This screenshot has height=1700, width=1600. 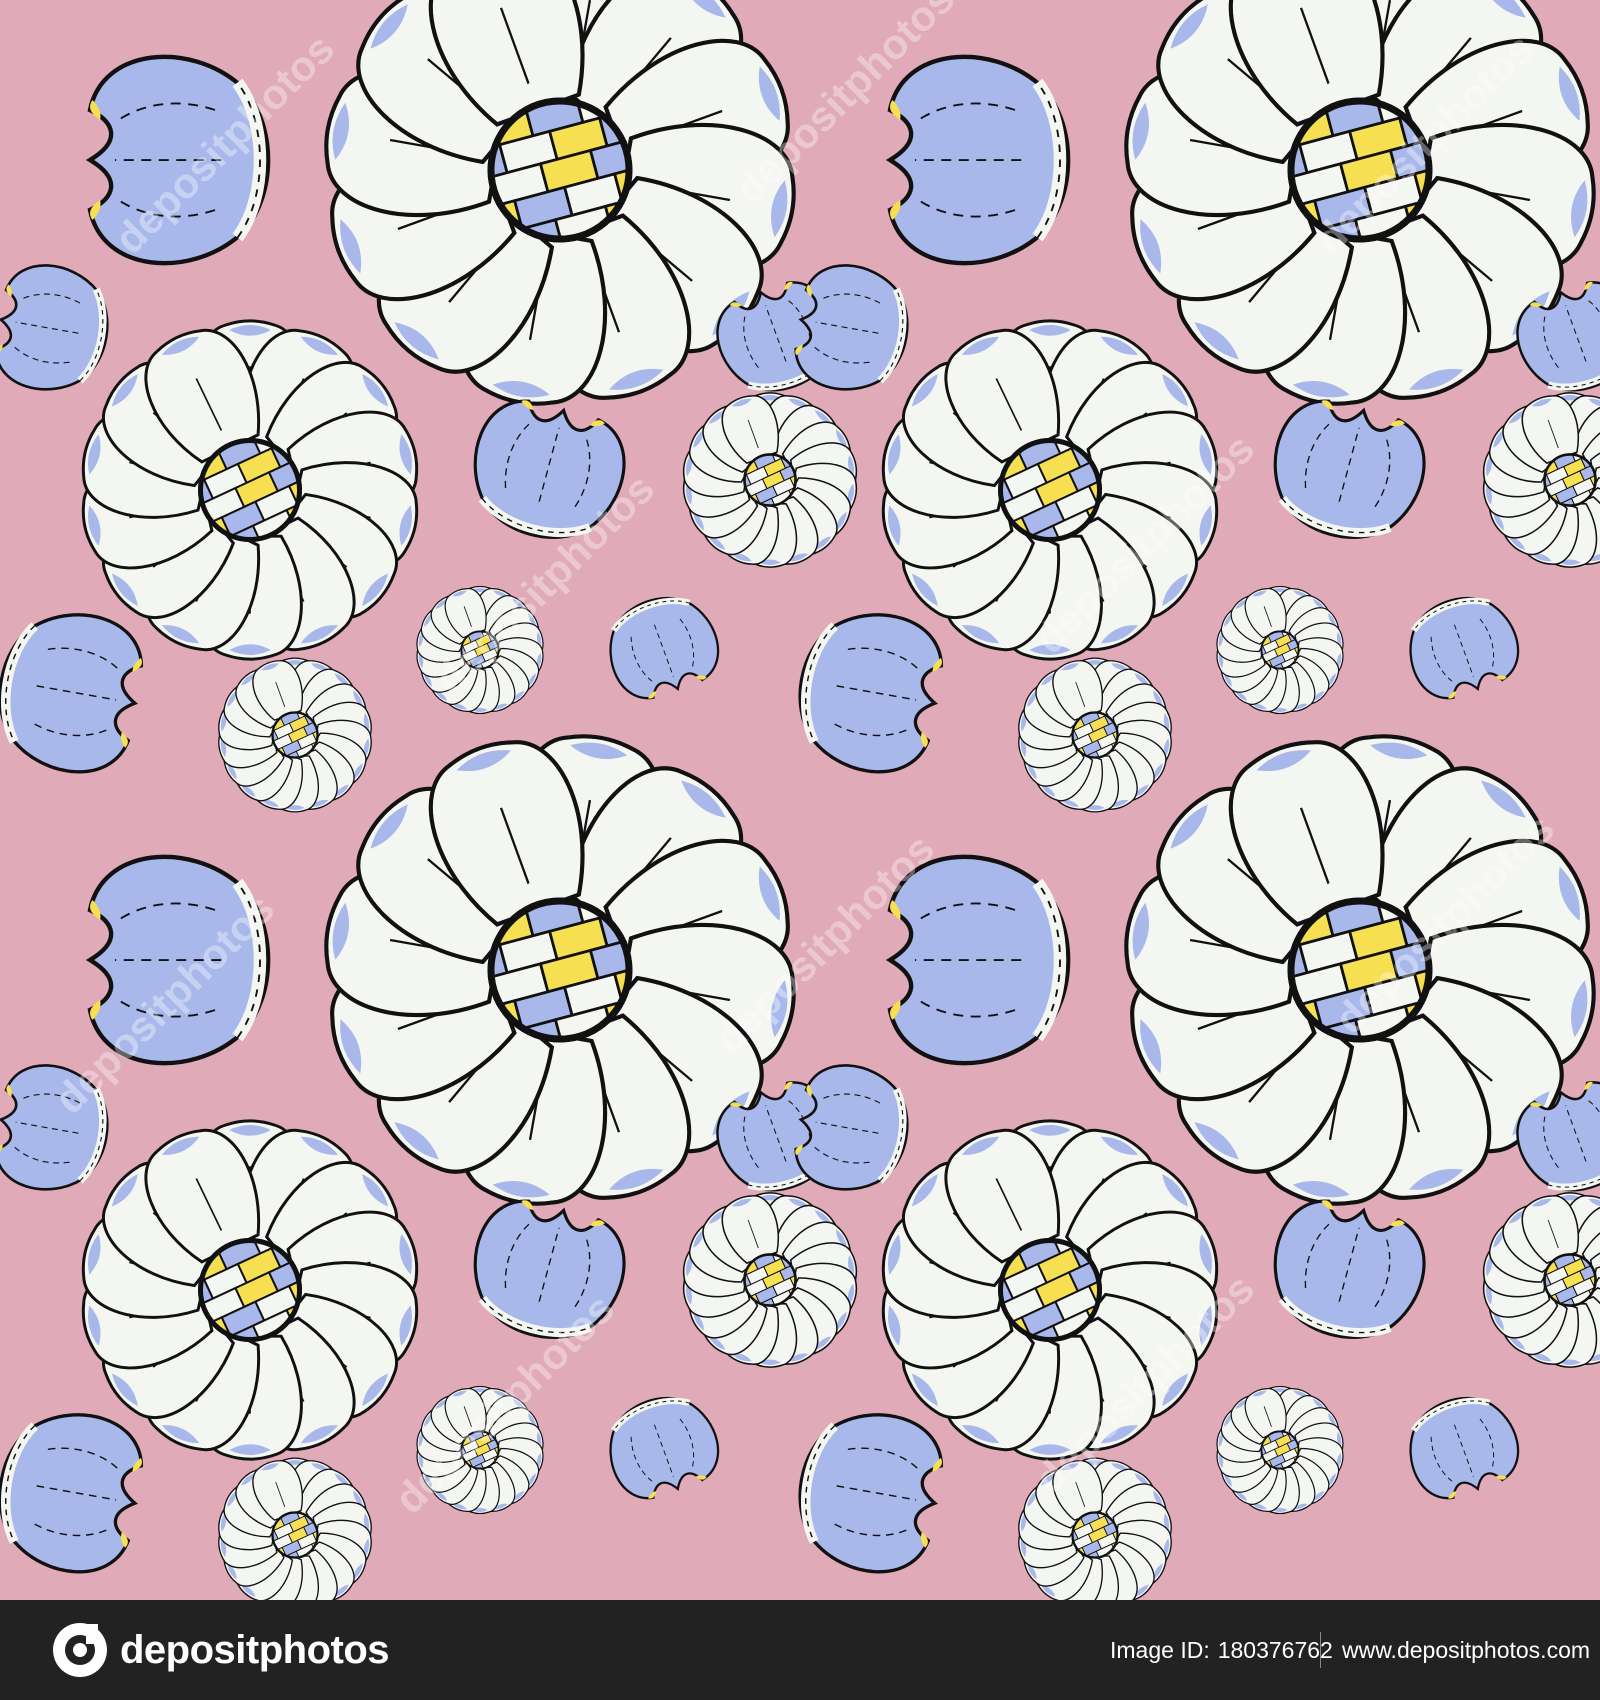 I want to click on image-id-value: 180376762, so click(x=1275, y=1649).